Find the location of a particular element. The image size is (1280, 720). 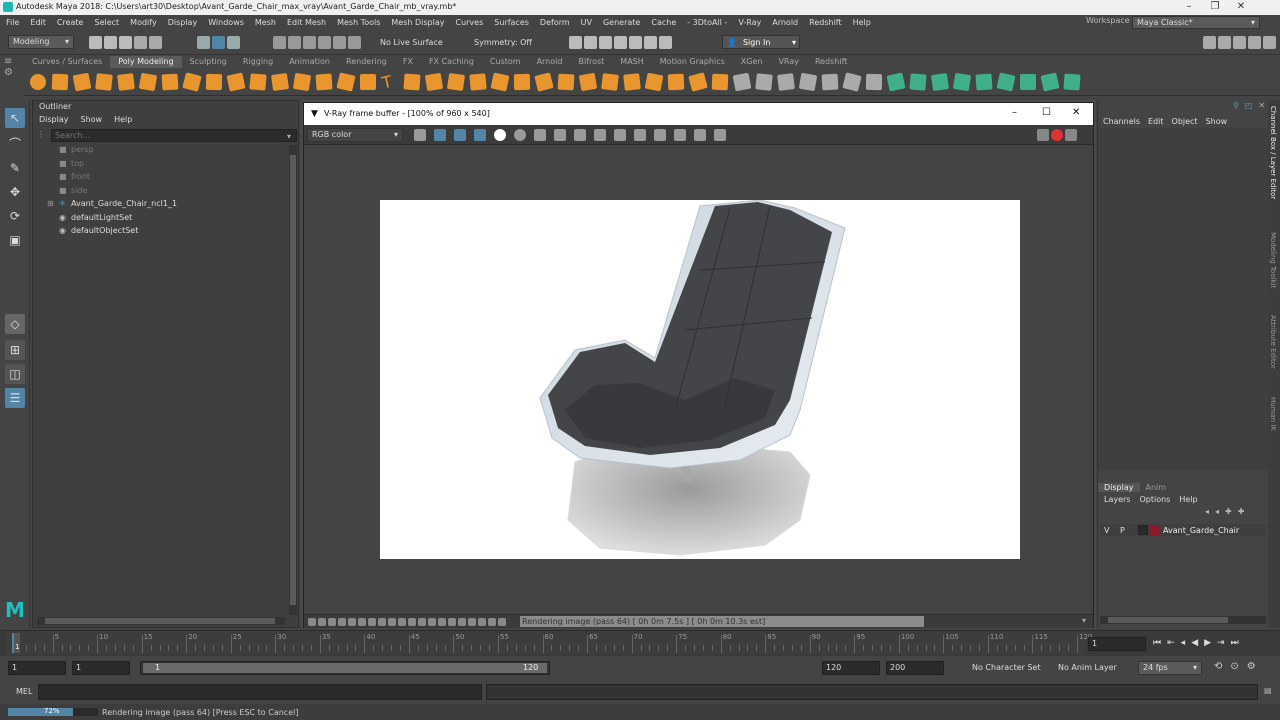

outliner-item-4: ⊞ ✳ Avant_Garde_Chair_ncl1_1 is located at coordinates (158, 203).